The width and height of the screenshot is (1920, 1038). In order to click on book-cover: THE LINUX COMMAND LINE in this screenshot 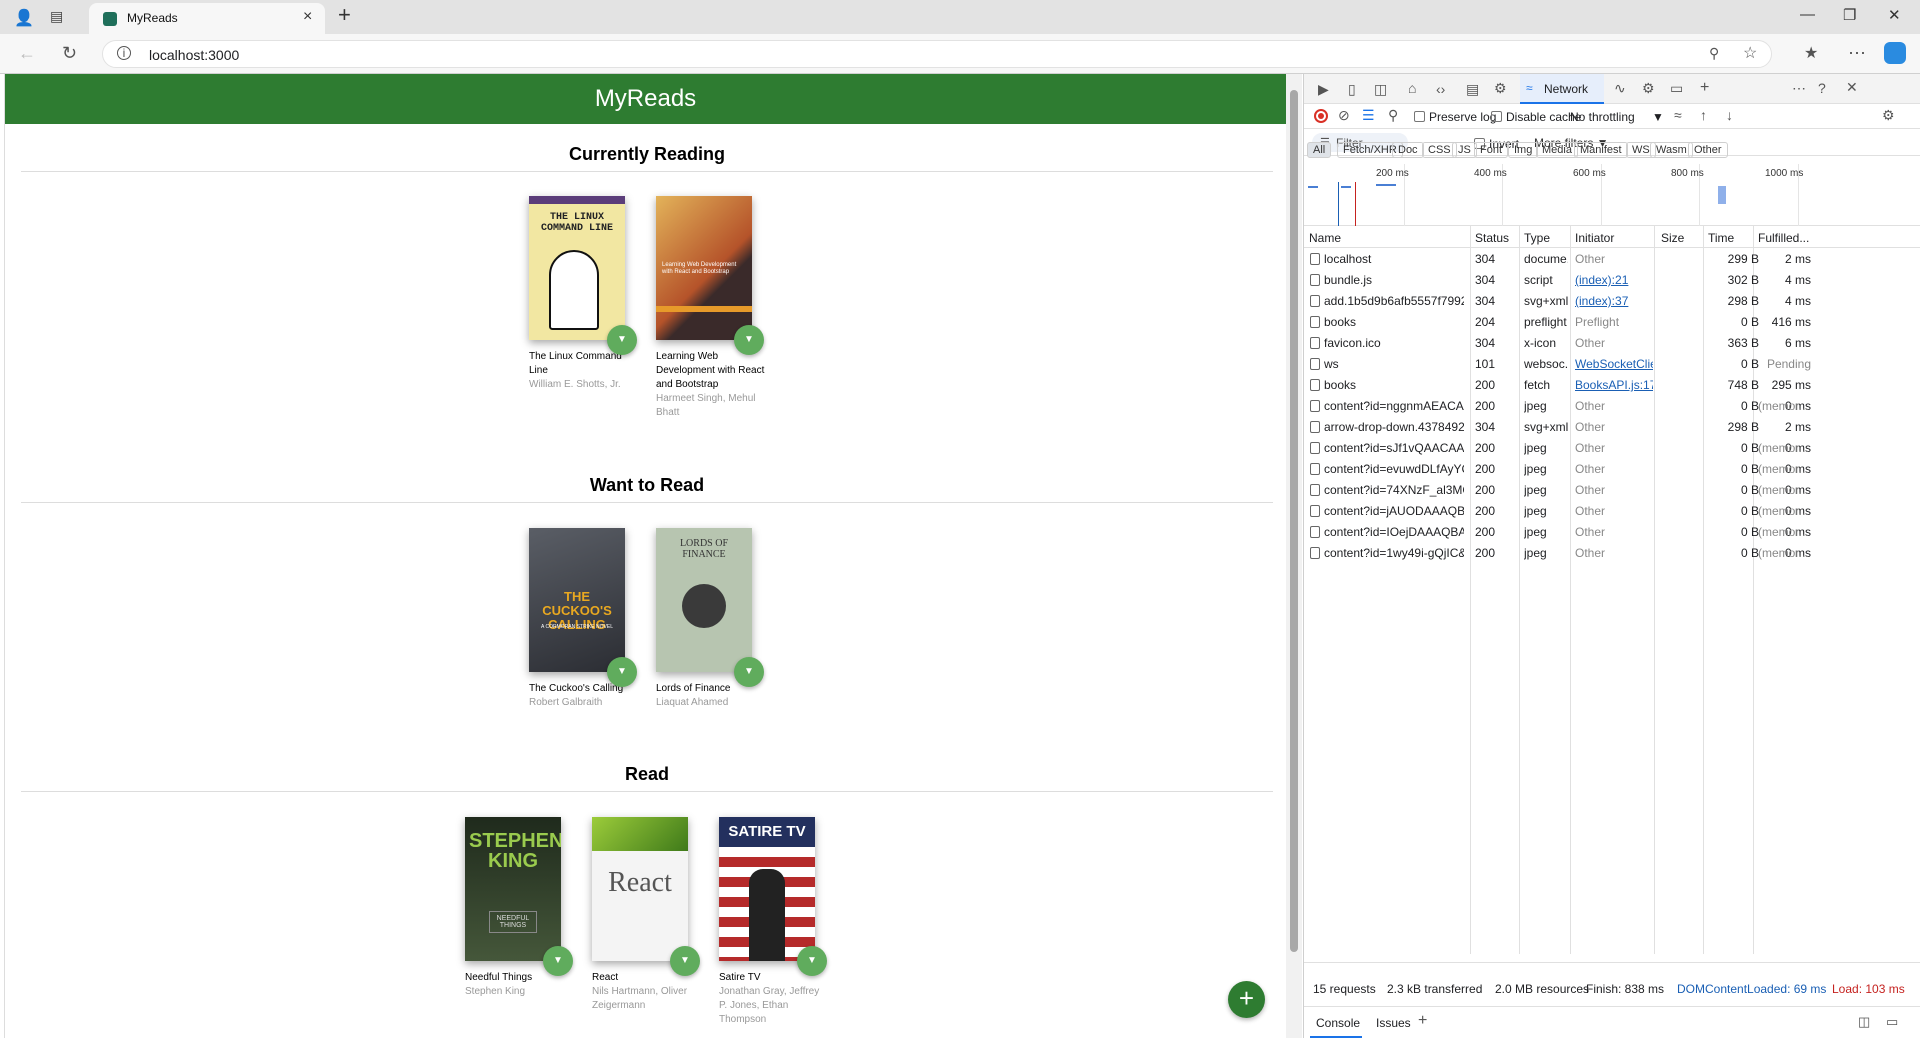, I will do `click(577, 268)`.